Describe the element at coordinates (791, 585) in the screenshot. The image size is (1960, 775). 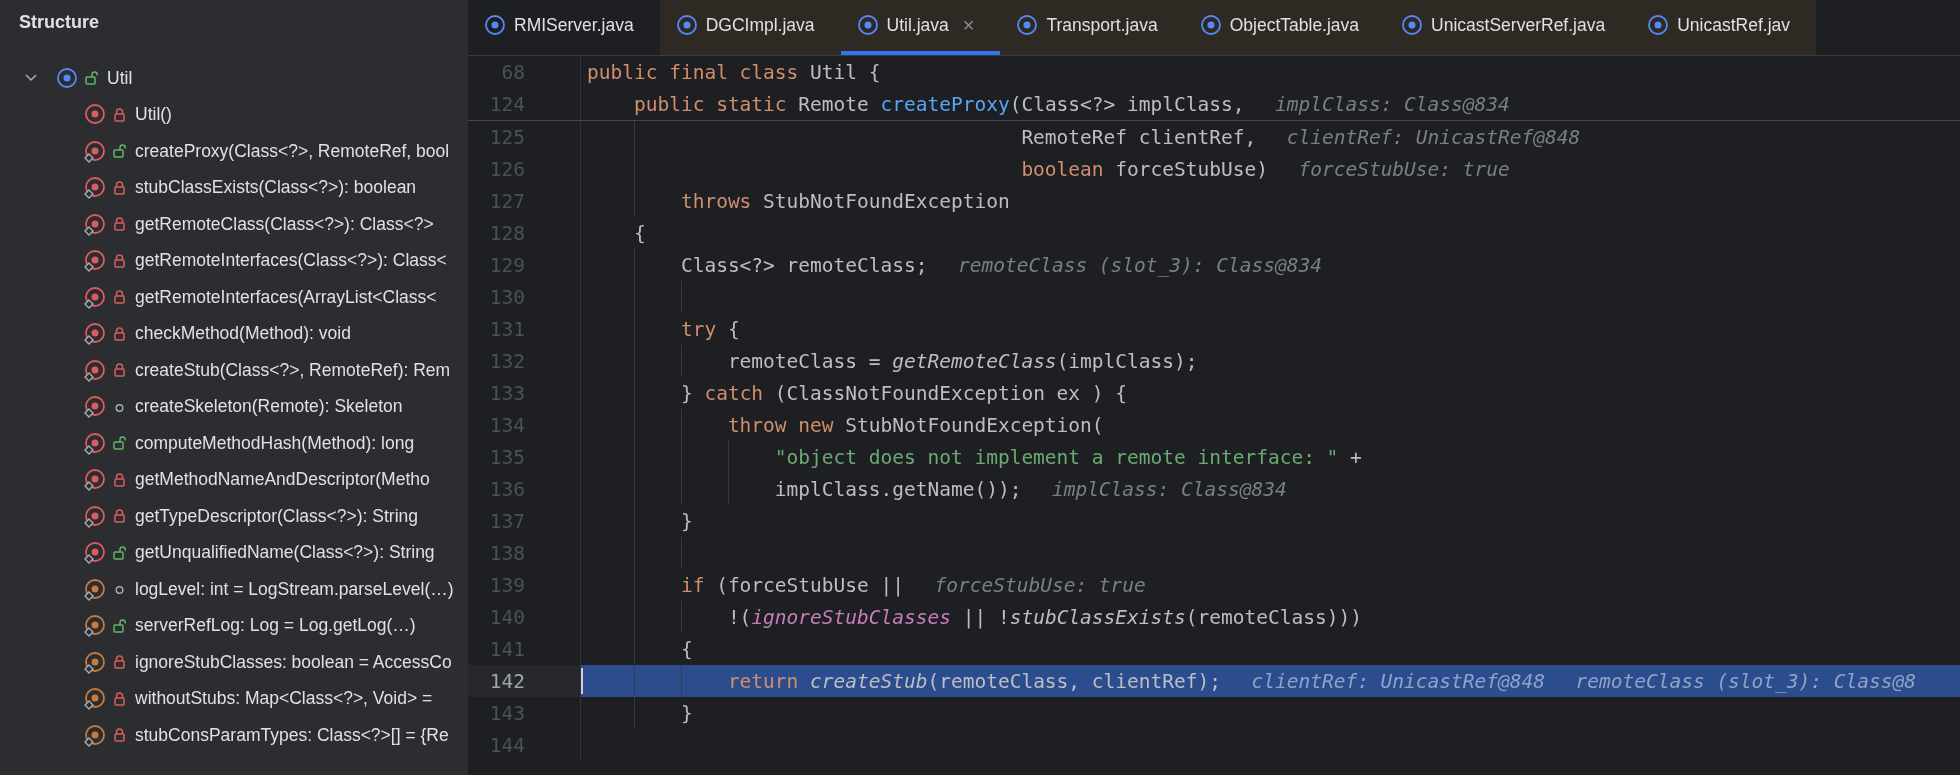
I see `code-line: if (forceStubUse ||` at that location.